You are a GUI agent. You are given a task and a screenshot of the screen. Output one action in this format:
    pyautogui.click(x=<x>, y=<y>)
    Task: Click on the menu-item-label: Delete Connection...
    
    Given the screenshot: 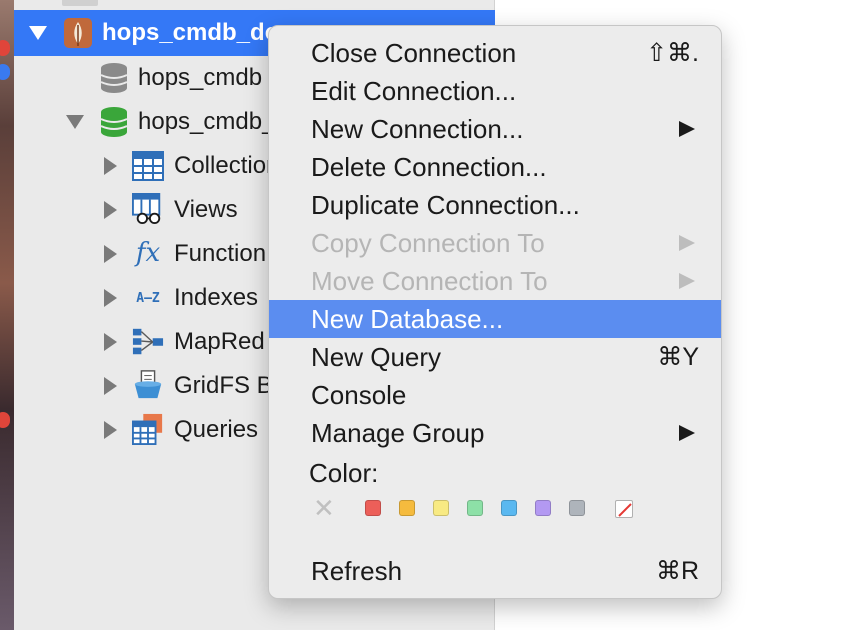 What is the action you would take?
    pyautogui.click(x=429, y=166)
    